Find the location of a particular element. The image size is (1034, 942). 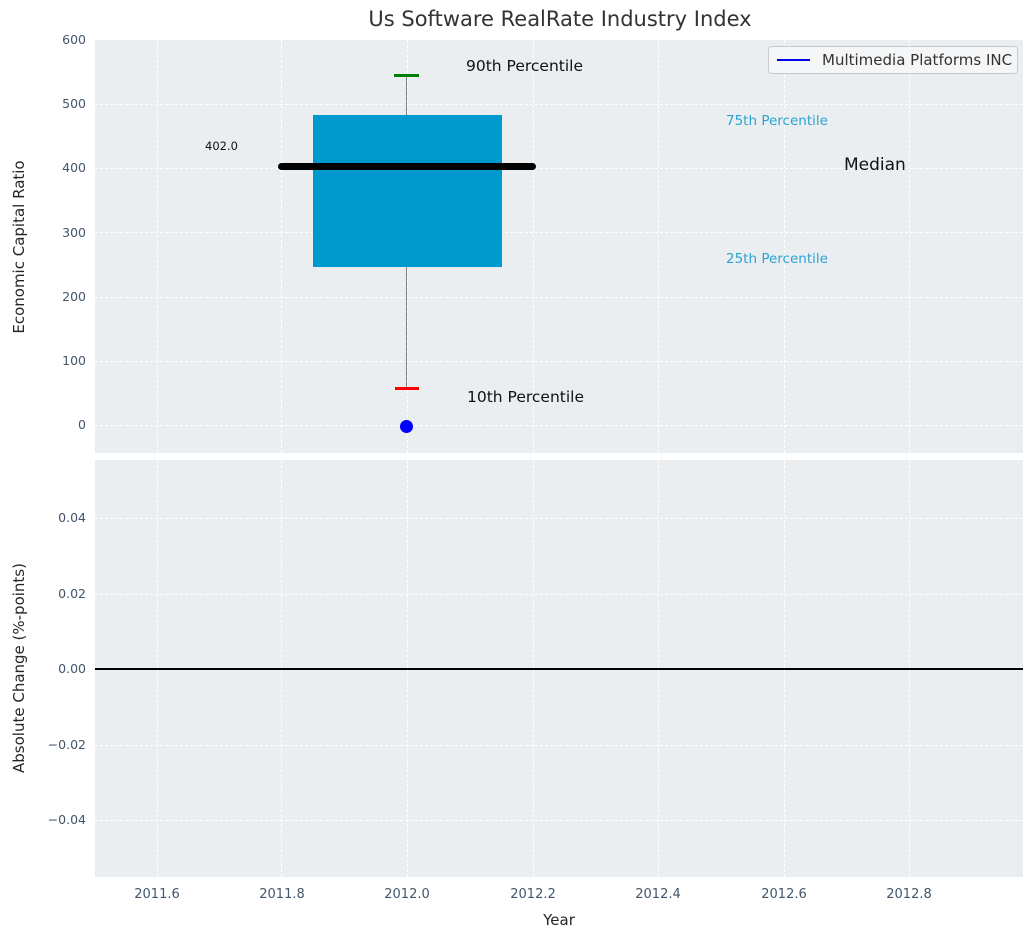

ytick-top: 500 is located at coordinates (74, 103).